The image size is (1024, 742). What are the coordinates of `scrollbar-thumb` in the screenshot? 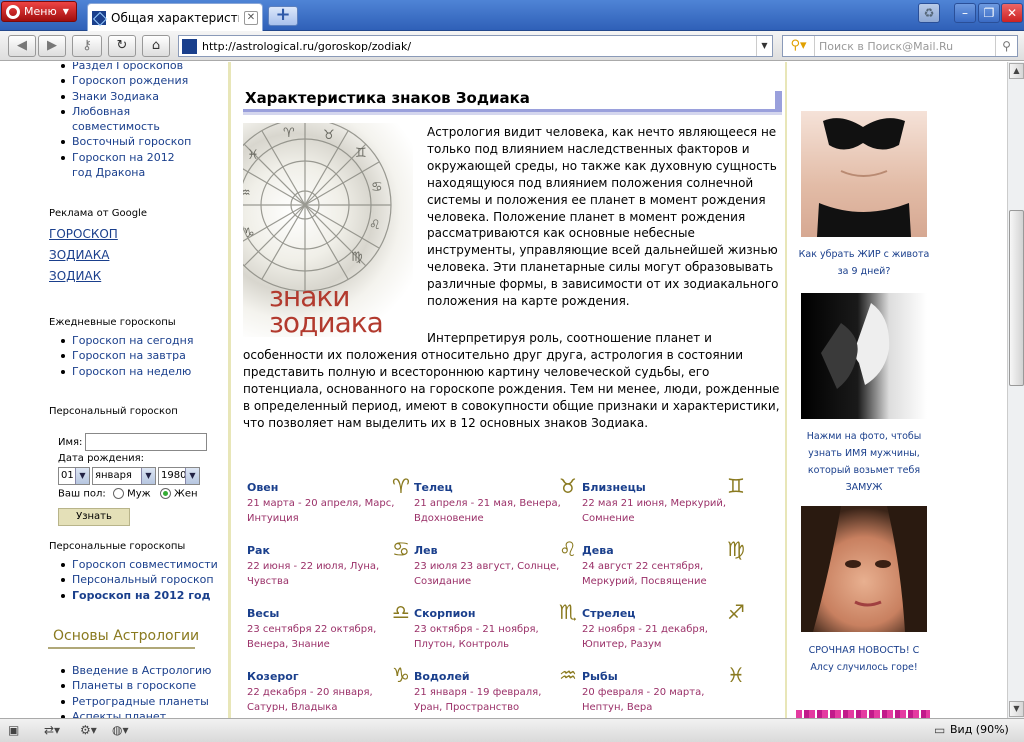 It's located at (1016, 298).